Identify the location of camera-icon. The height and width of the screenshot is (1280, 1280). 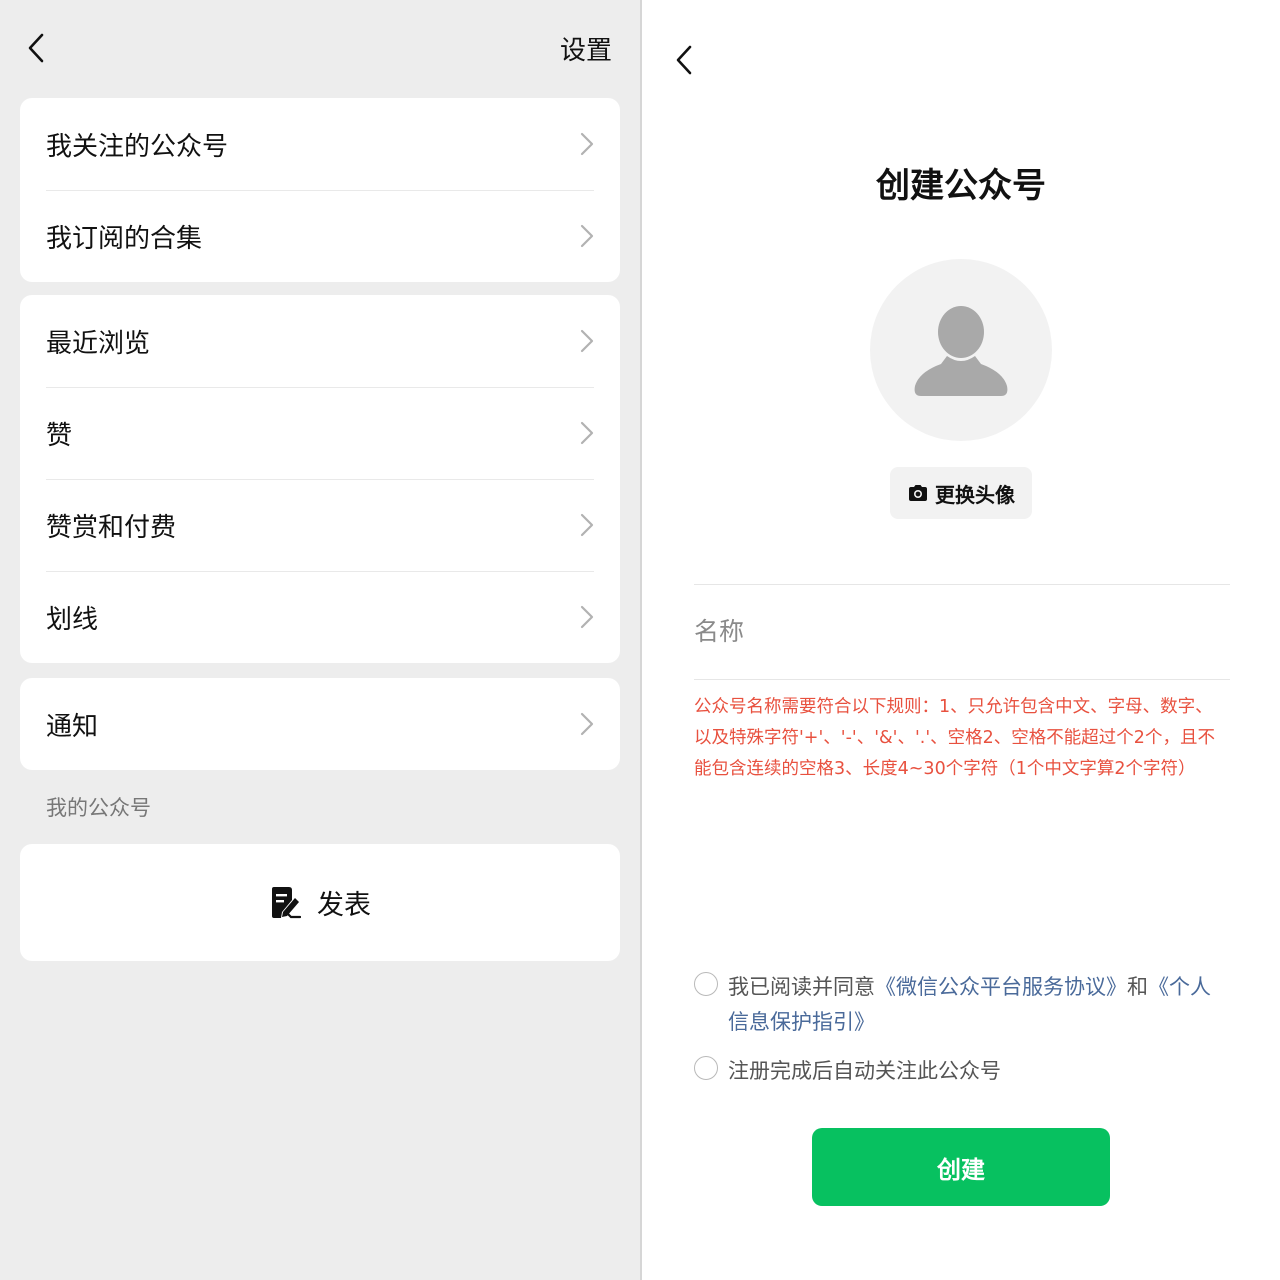
(918, 493).